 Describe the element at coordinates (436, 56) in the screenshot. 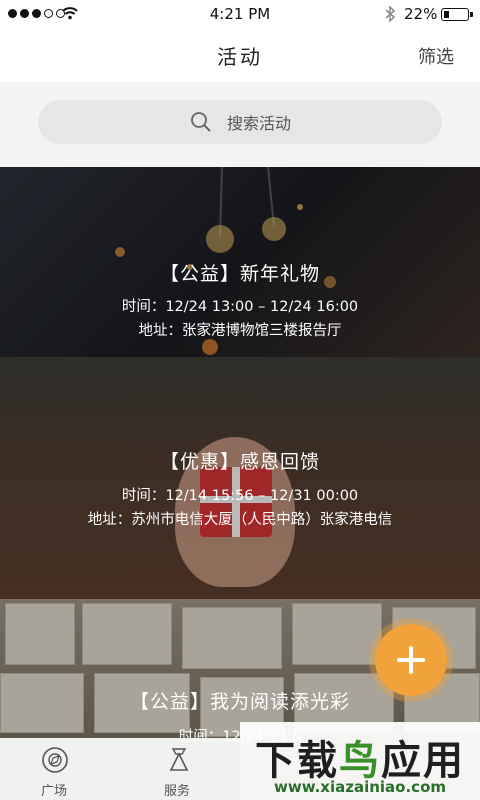

I see `filter-button: 筛选` at that location.